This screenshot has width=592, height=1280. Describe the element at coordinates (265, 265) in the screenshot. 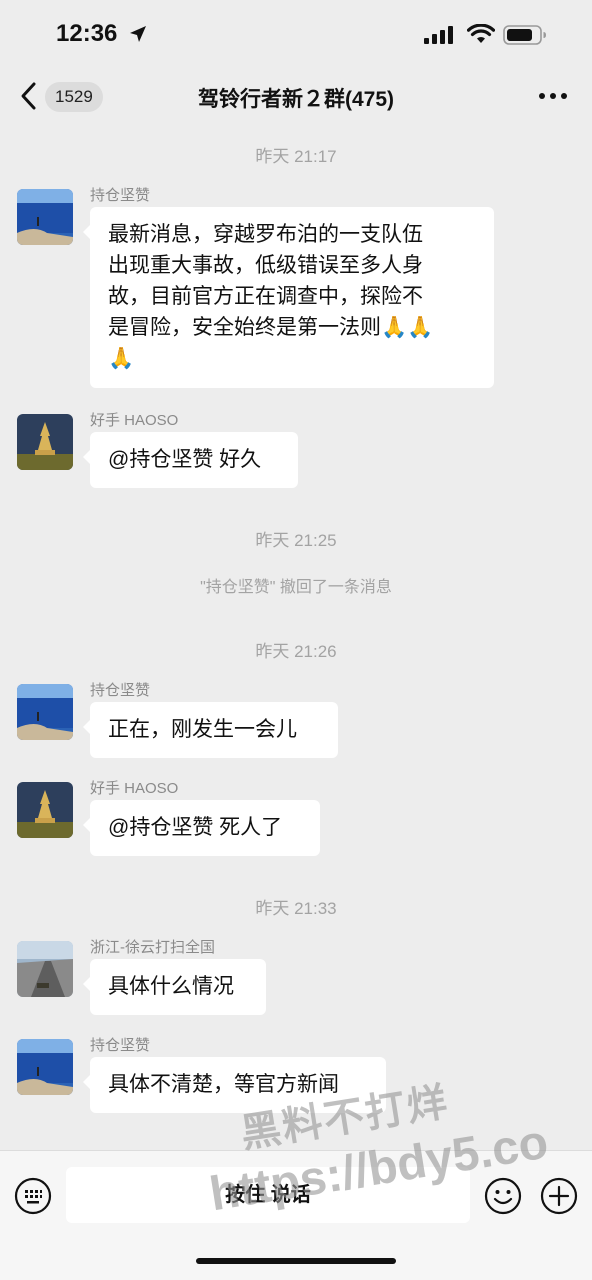

I see `message-line: 出现重大事故，低级错误至多人身` at that location.